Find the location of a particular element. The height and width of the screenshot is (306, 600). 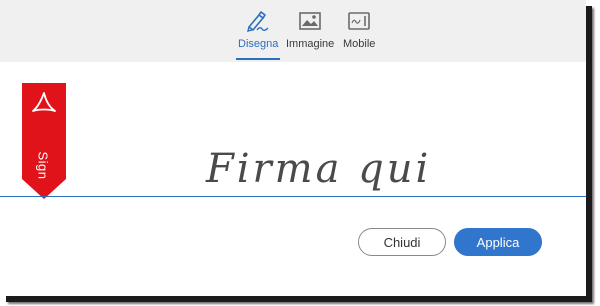

tab-draw: Disegna is located at coordinates (258, 35).